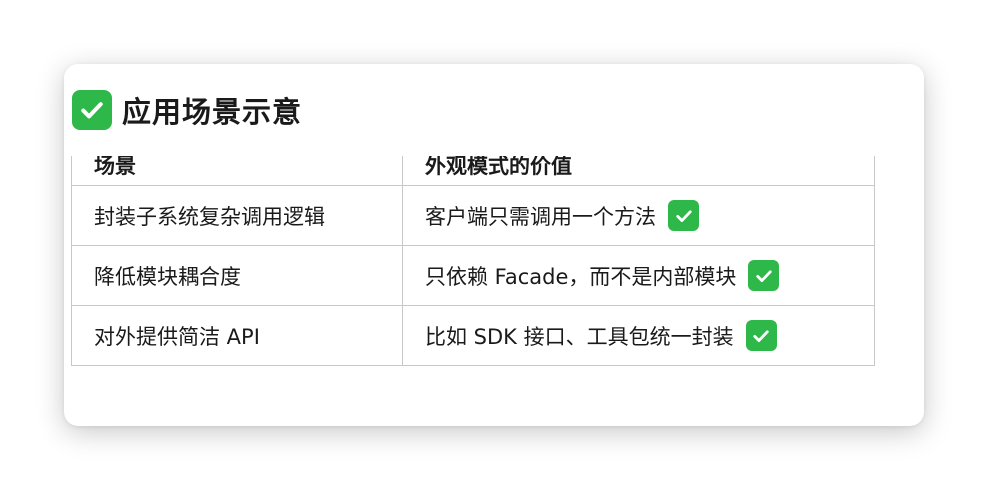  I want to click on table-row: 降低模块耦合度 只依赖 Facade，而不是内部模块, so click(473, 275).